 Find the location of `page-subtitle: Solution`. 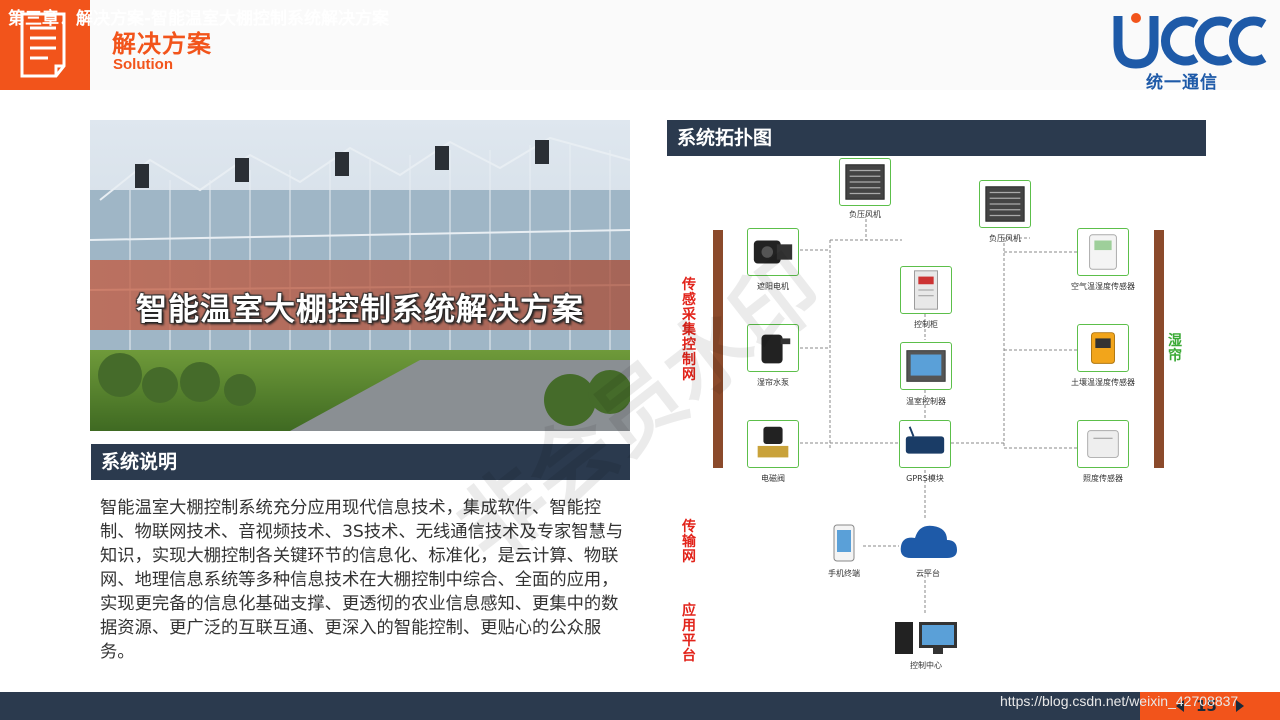

page-subtitle: Solution is located at coordinates (143, 64).